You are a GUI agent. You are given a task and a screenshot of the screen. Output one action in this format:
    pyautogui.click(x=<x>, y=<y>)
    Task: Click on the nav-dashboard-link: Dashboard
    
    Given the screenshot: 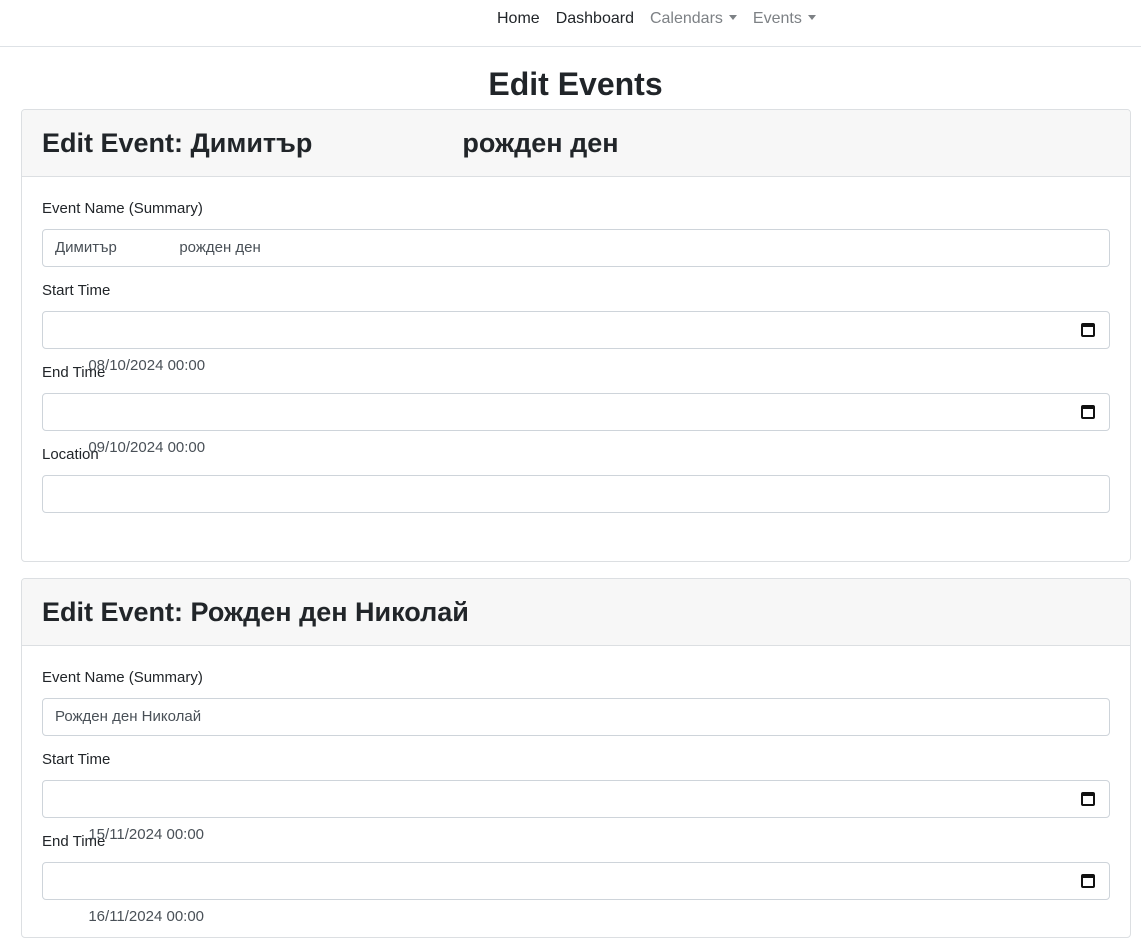 What is the action you would take?
    pyautogui.click(x=595, y=19)
    